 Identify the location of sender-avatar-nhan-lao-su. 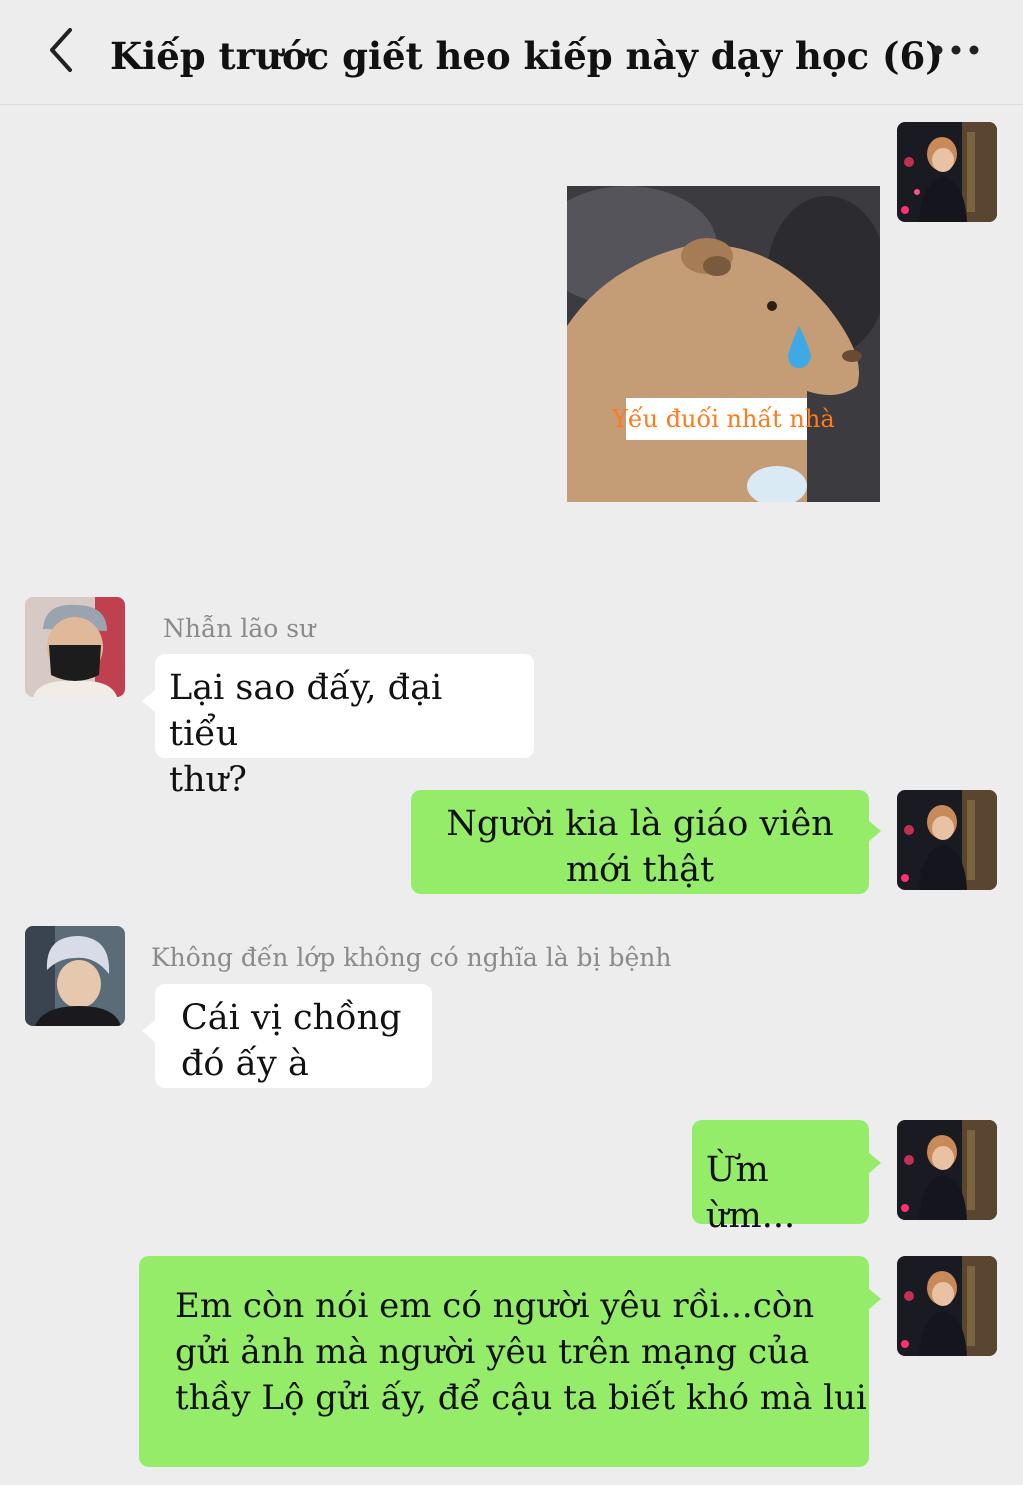
(75, 647).